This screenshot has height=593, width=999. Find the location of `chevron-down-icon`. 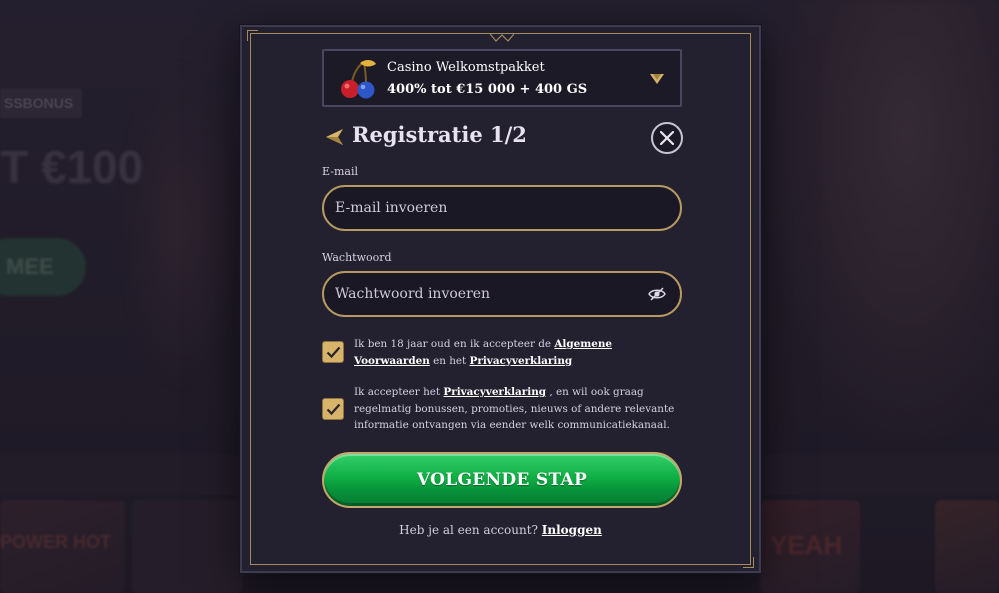

chevron-down-icon is located at coordinates (657, 79).